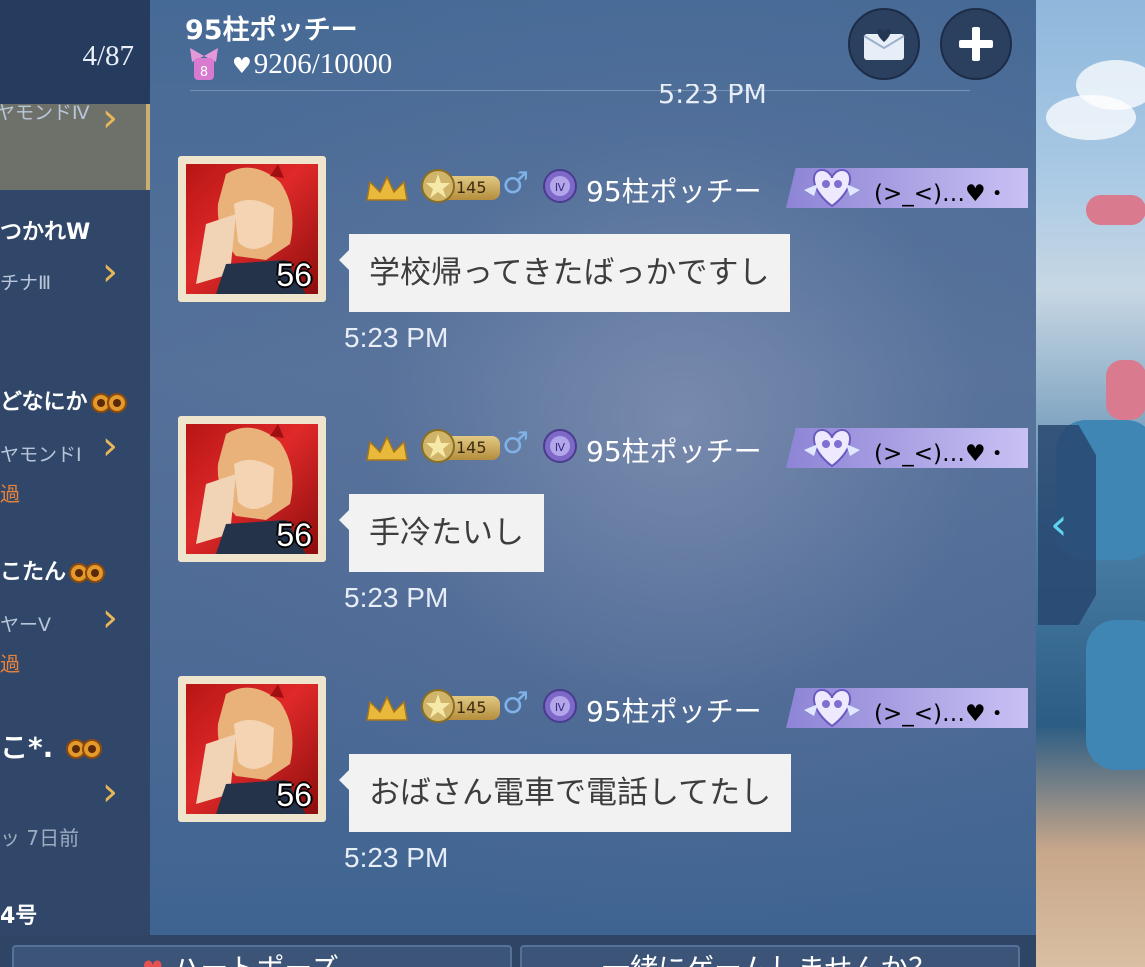 The height and width of the screenshot is (967, 1145). I want to click on quick-reply-label: ハートポーズ, so click(255, 959).